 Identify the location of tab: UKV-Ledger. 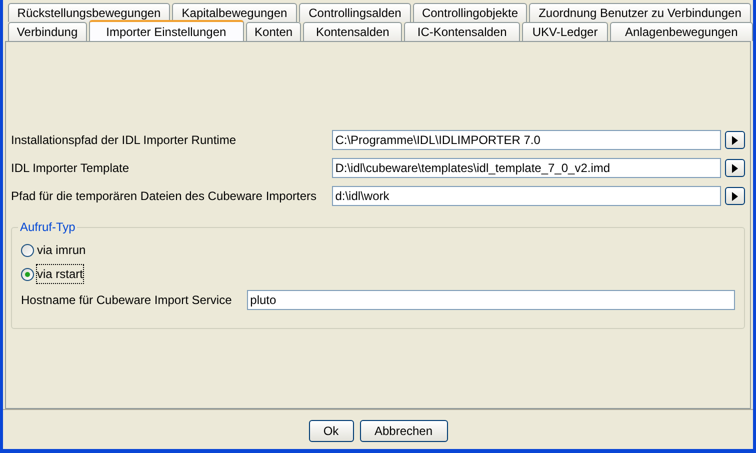
(565, 31).